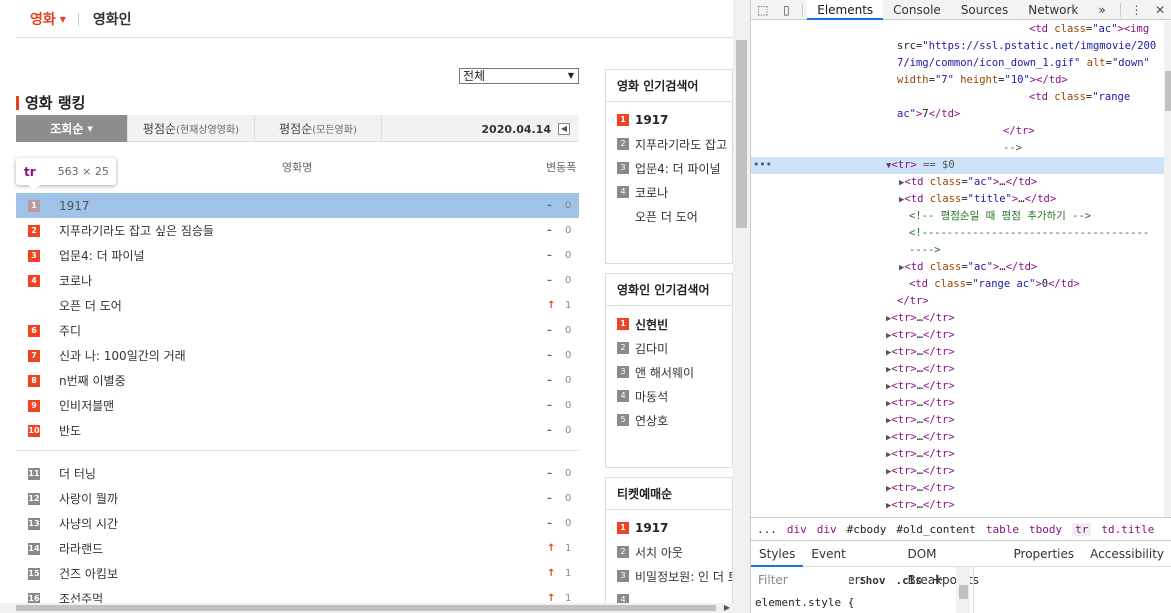  I want to click on dom-node-line: -->, so click(961, 148).